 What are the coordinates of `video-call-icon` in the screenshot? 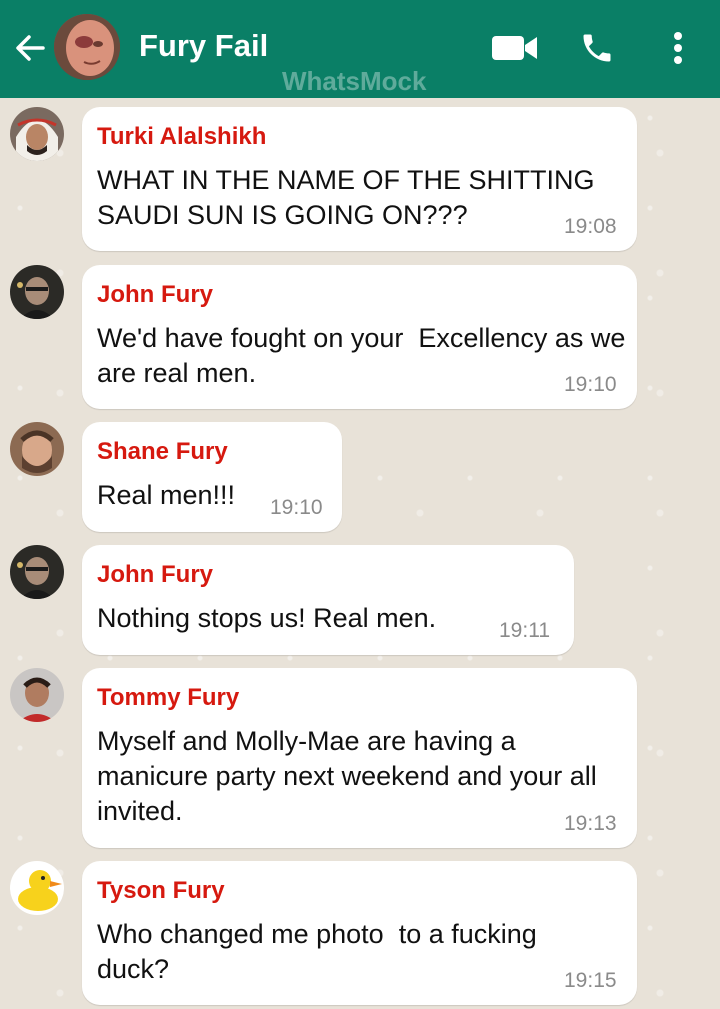 It's located at (514, 48).